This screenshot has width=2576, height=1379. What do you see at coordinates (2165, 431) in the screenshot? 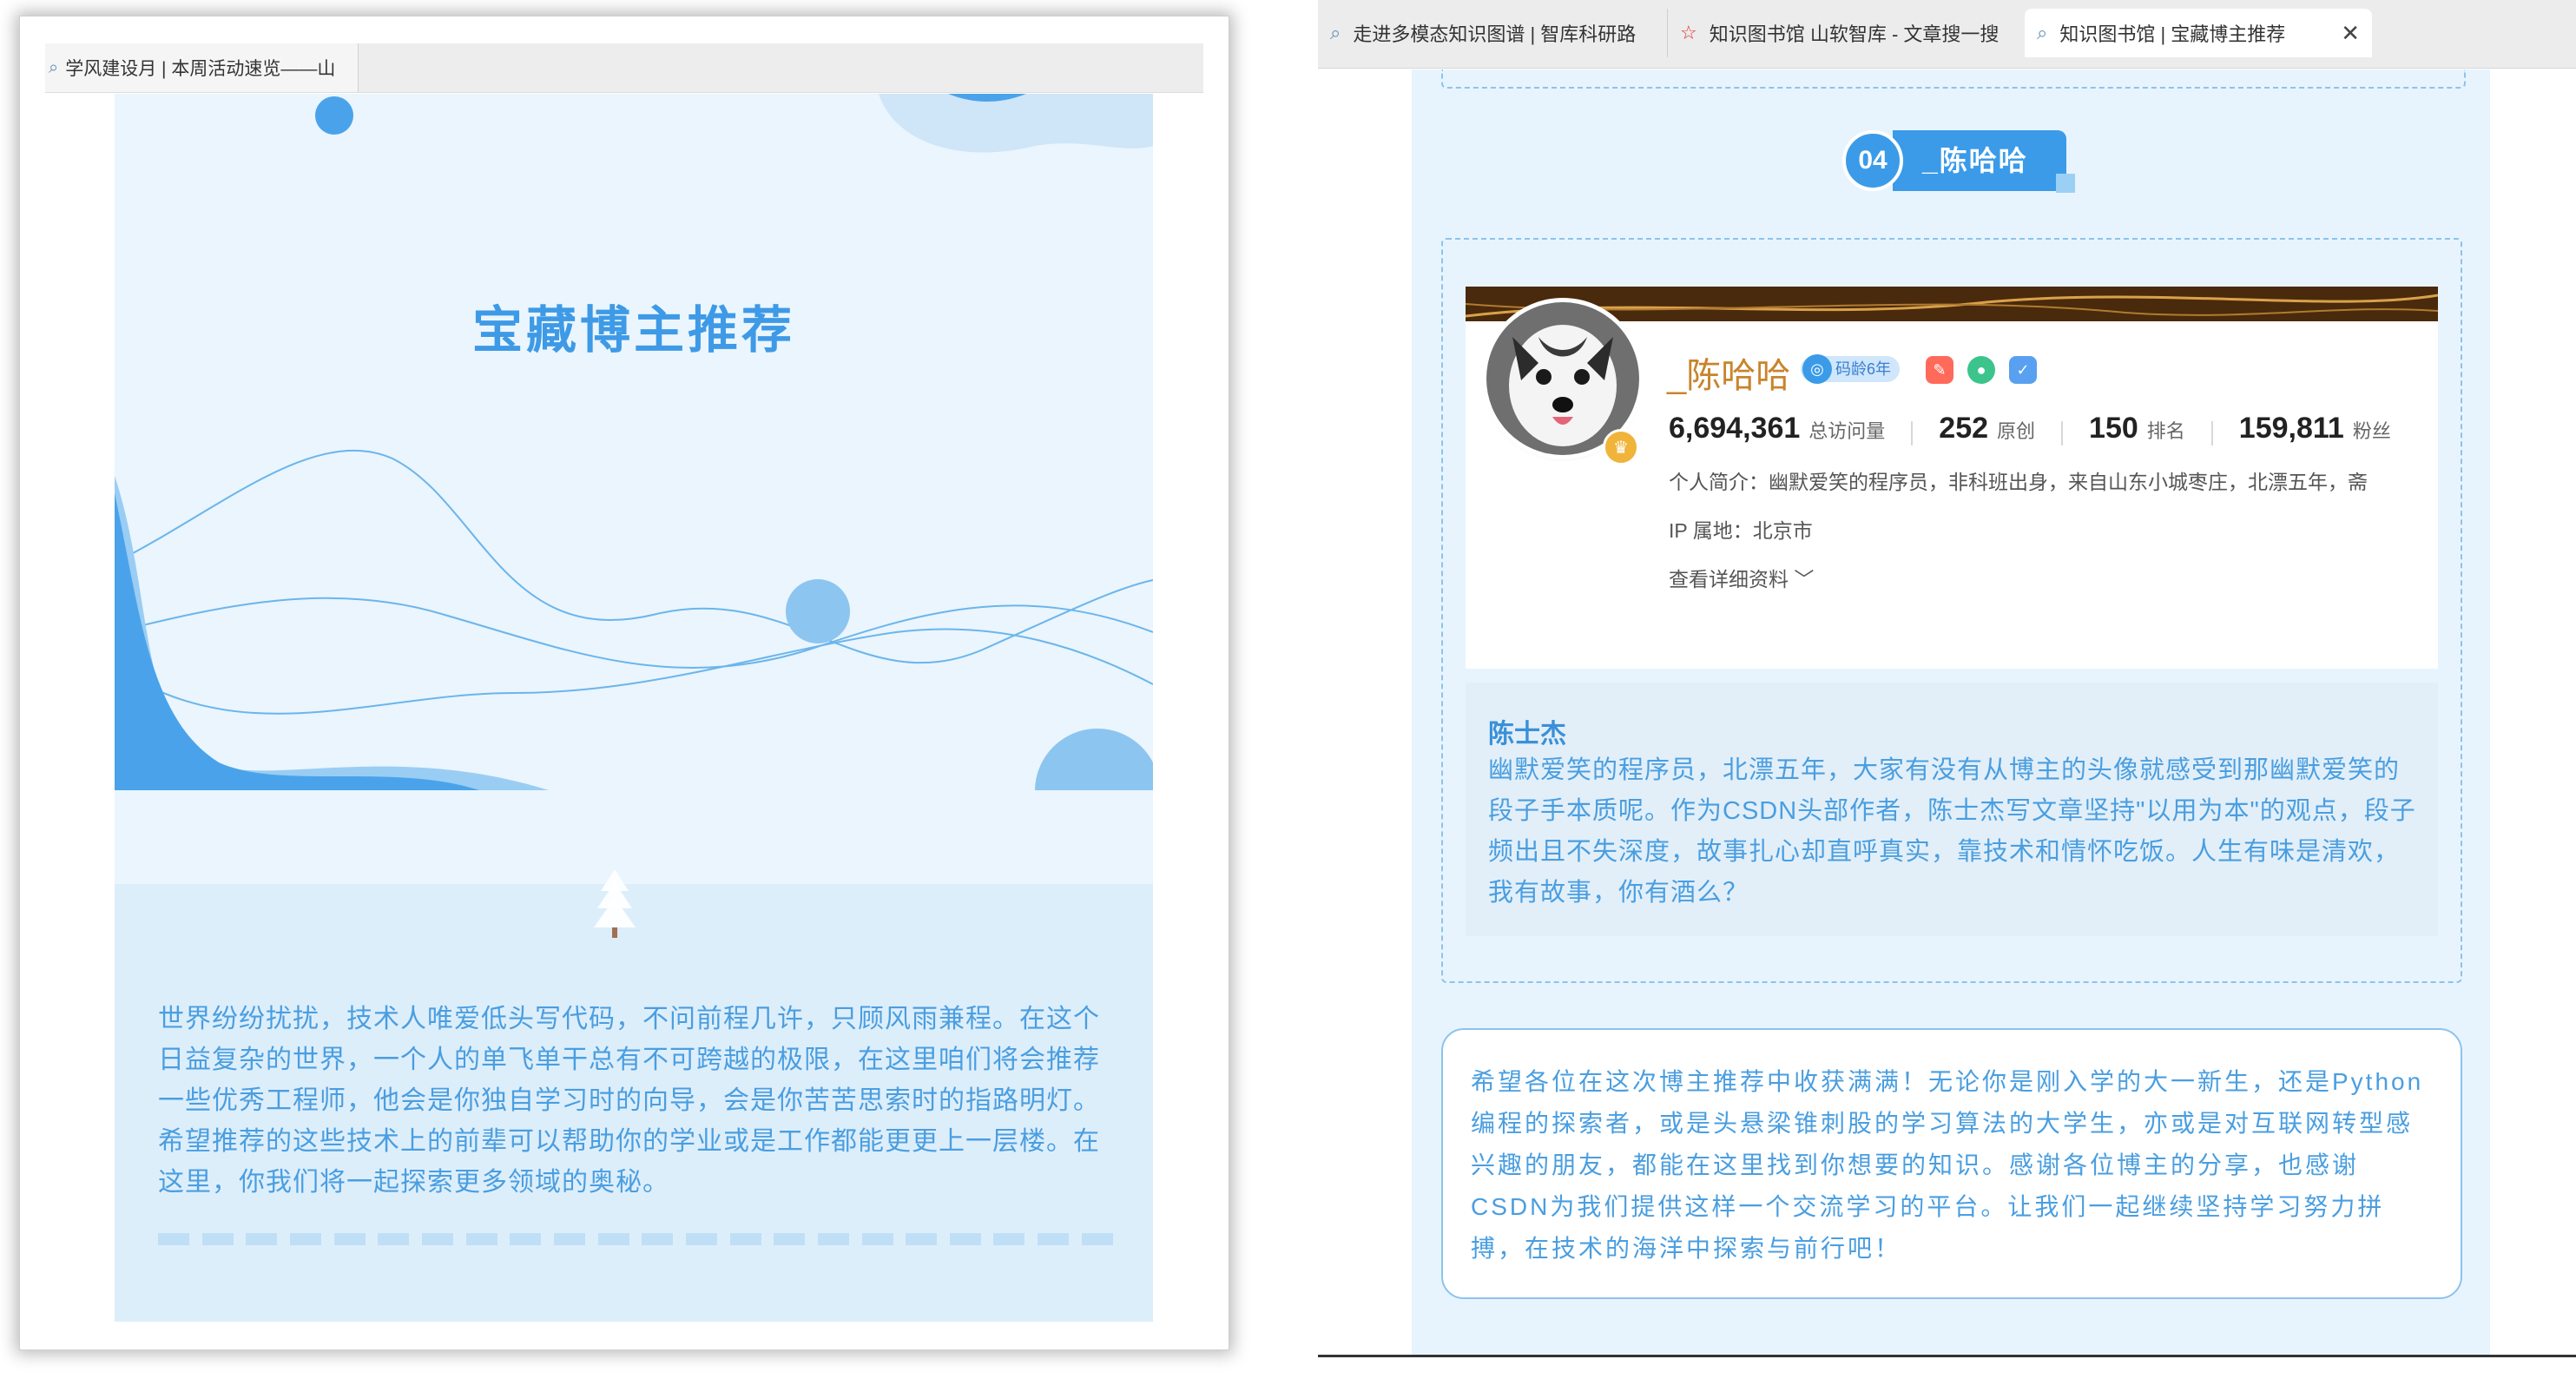
I see `stat-label: 排名` at bounding box center [2165, 431].